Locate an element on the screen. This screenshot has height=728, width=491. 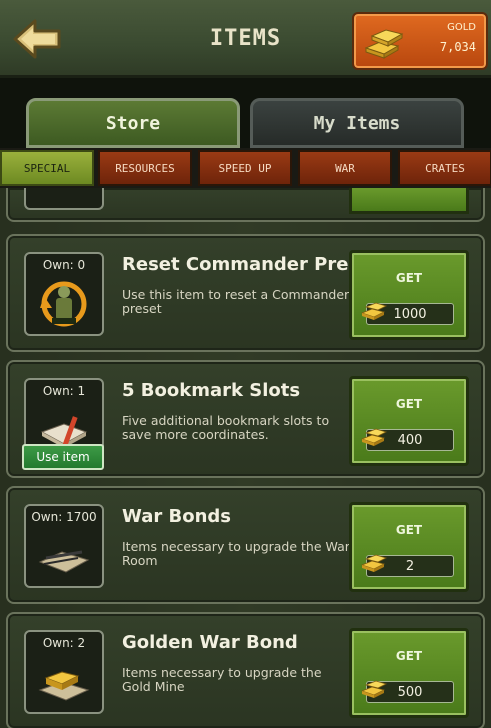
get-button: GET 2 is located at coordinates (409, 547).